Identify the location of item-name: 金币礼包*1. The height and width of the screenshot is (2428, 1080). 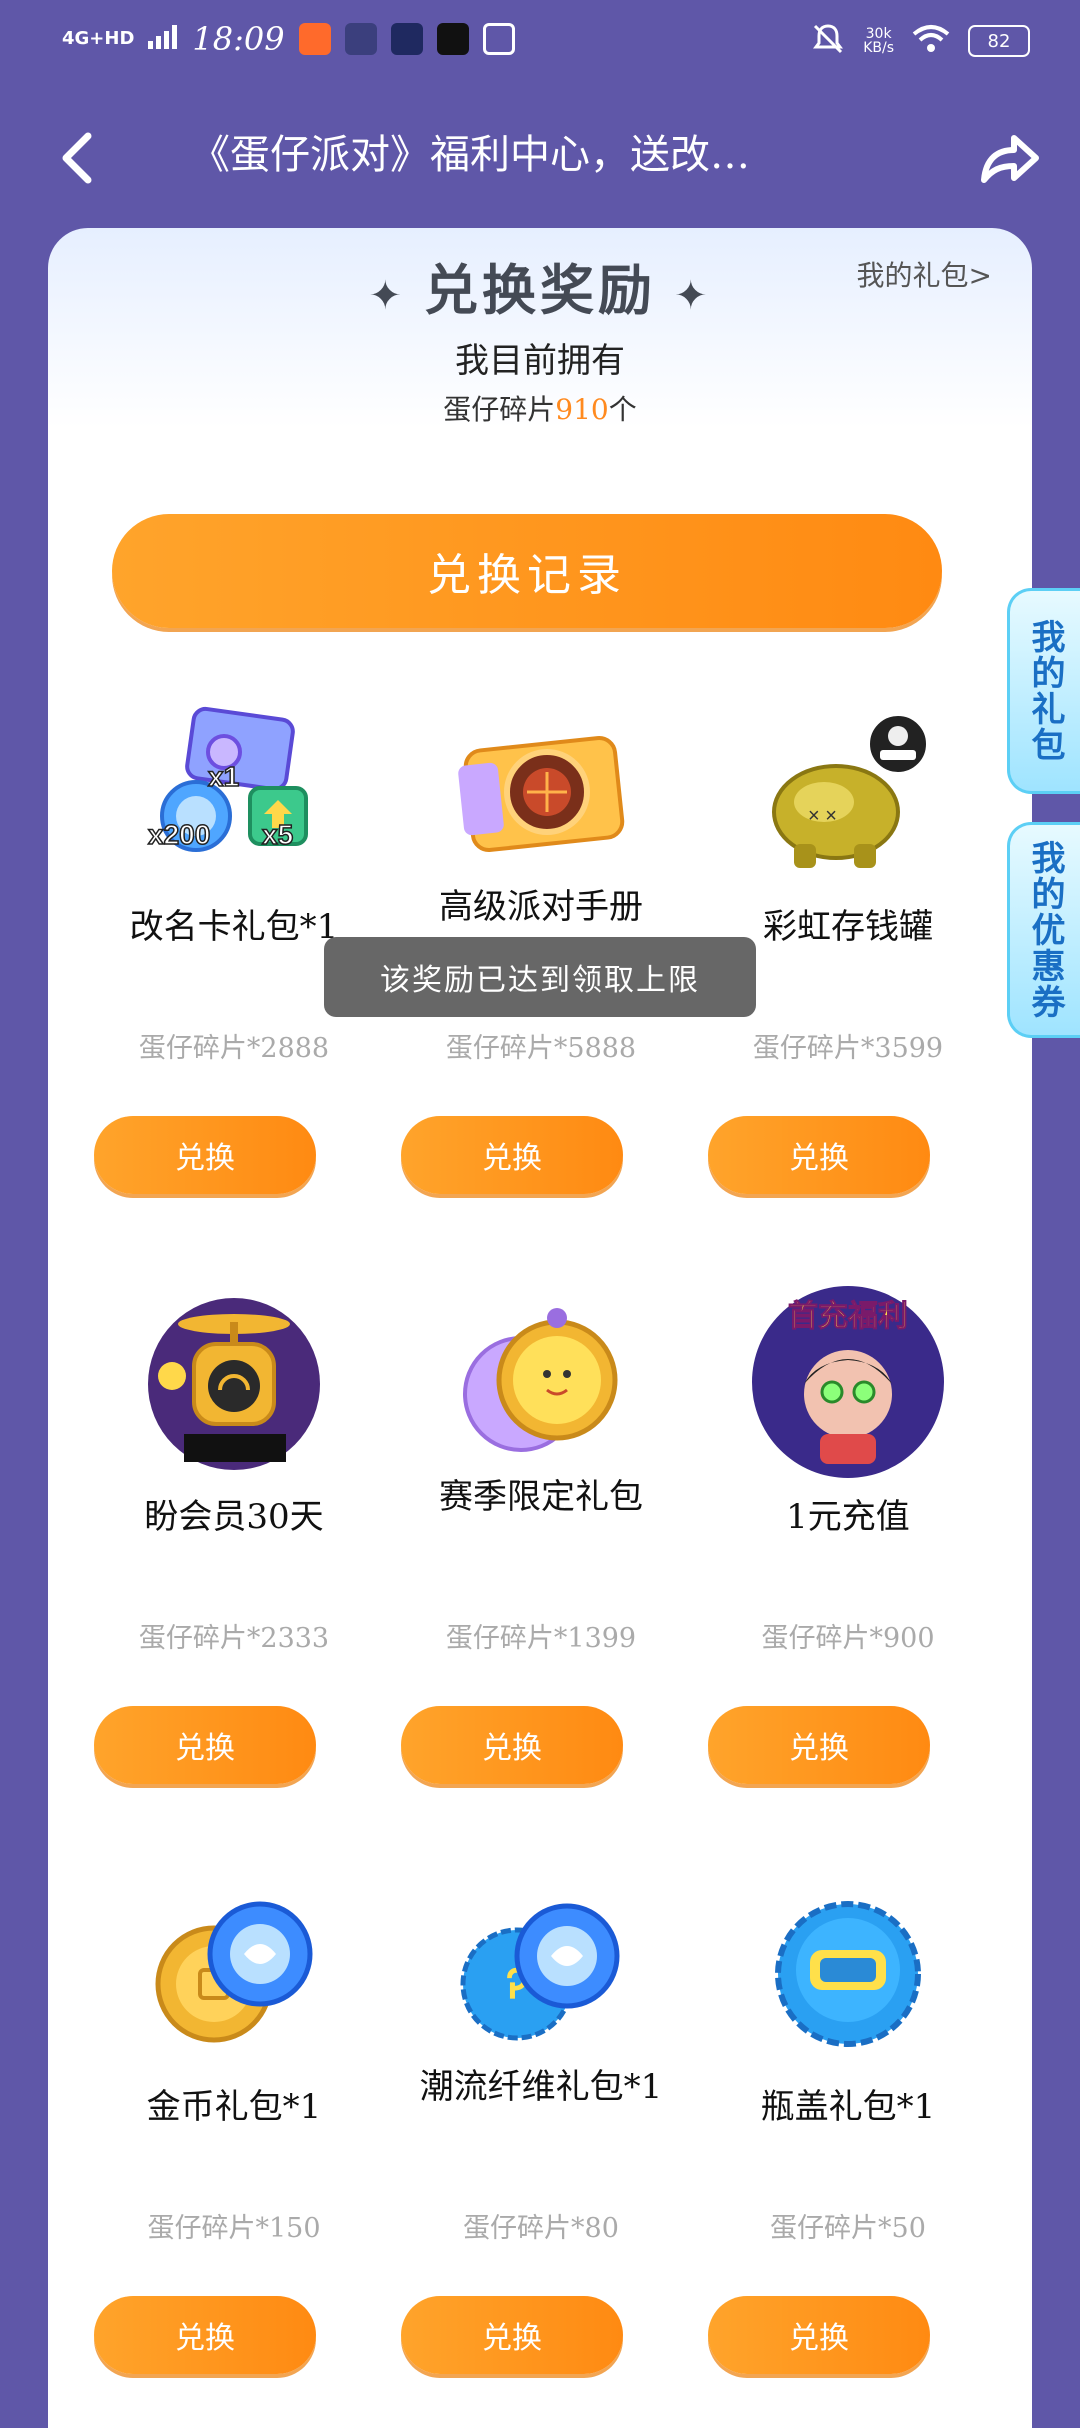
(234, 2107).